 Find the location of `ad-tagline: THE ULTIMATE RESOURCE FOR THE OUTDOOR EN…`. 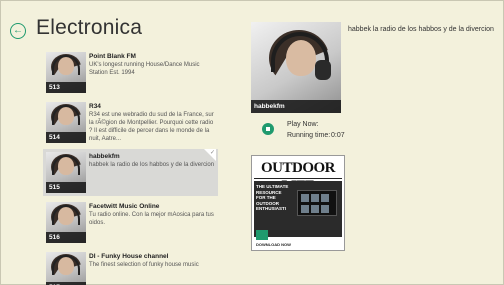

ad-tagline: THE ULTIMATE RESOURCE FOR THE OUTDOOR EN… is located at coordinates (272, 197).